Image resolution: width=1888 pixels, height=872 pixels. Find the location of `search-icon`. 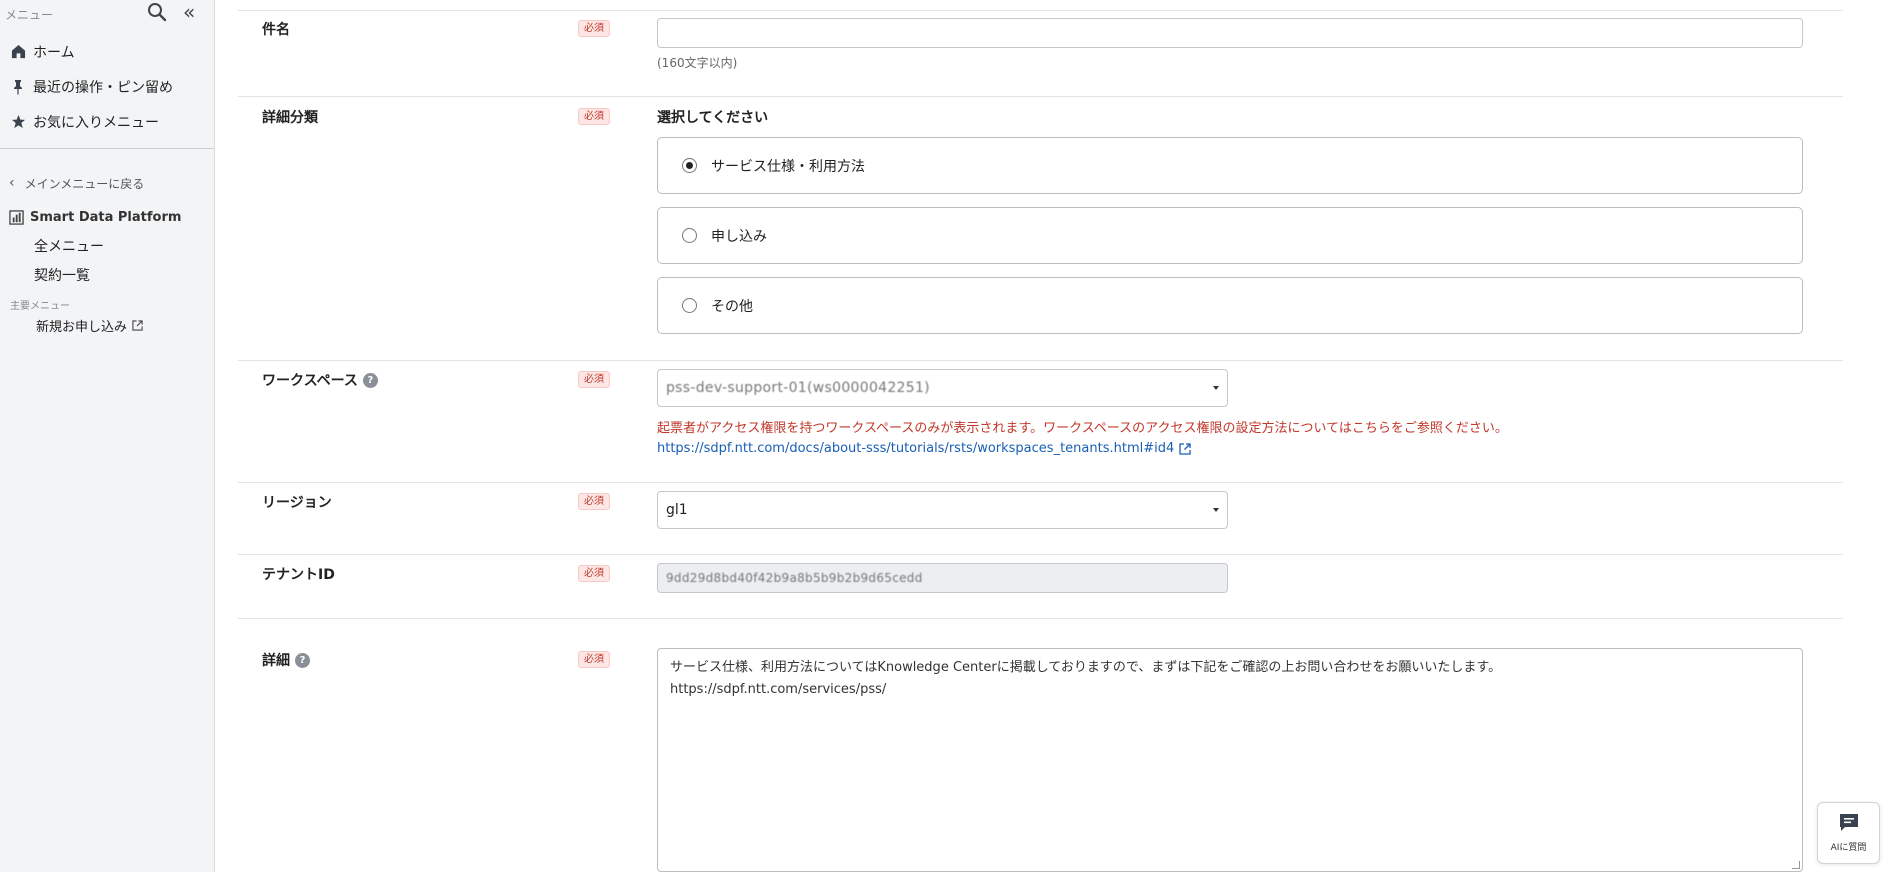

search-icon is located at coordinates (158, 13).